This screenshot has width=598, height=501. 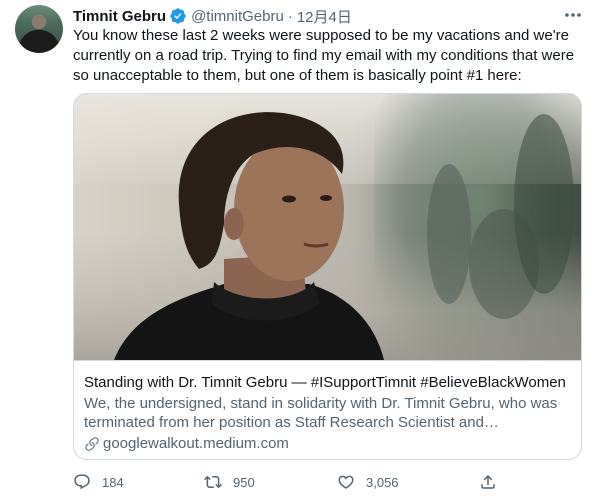 What do you see at coordinates (178, 16) in the screenshot?
I see `verified-badge-icon` at bounding box center [178, 16].